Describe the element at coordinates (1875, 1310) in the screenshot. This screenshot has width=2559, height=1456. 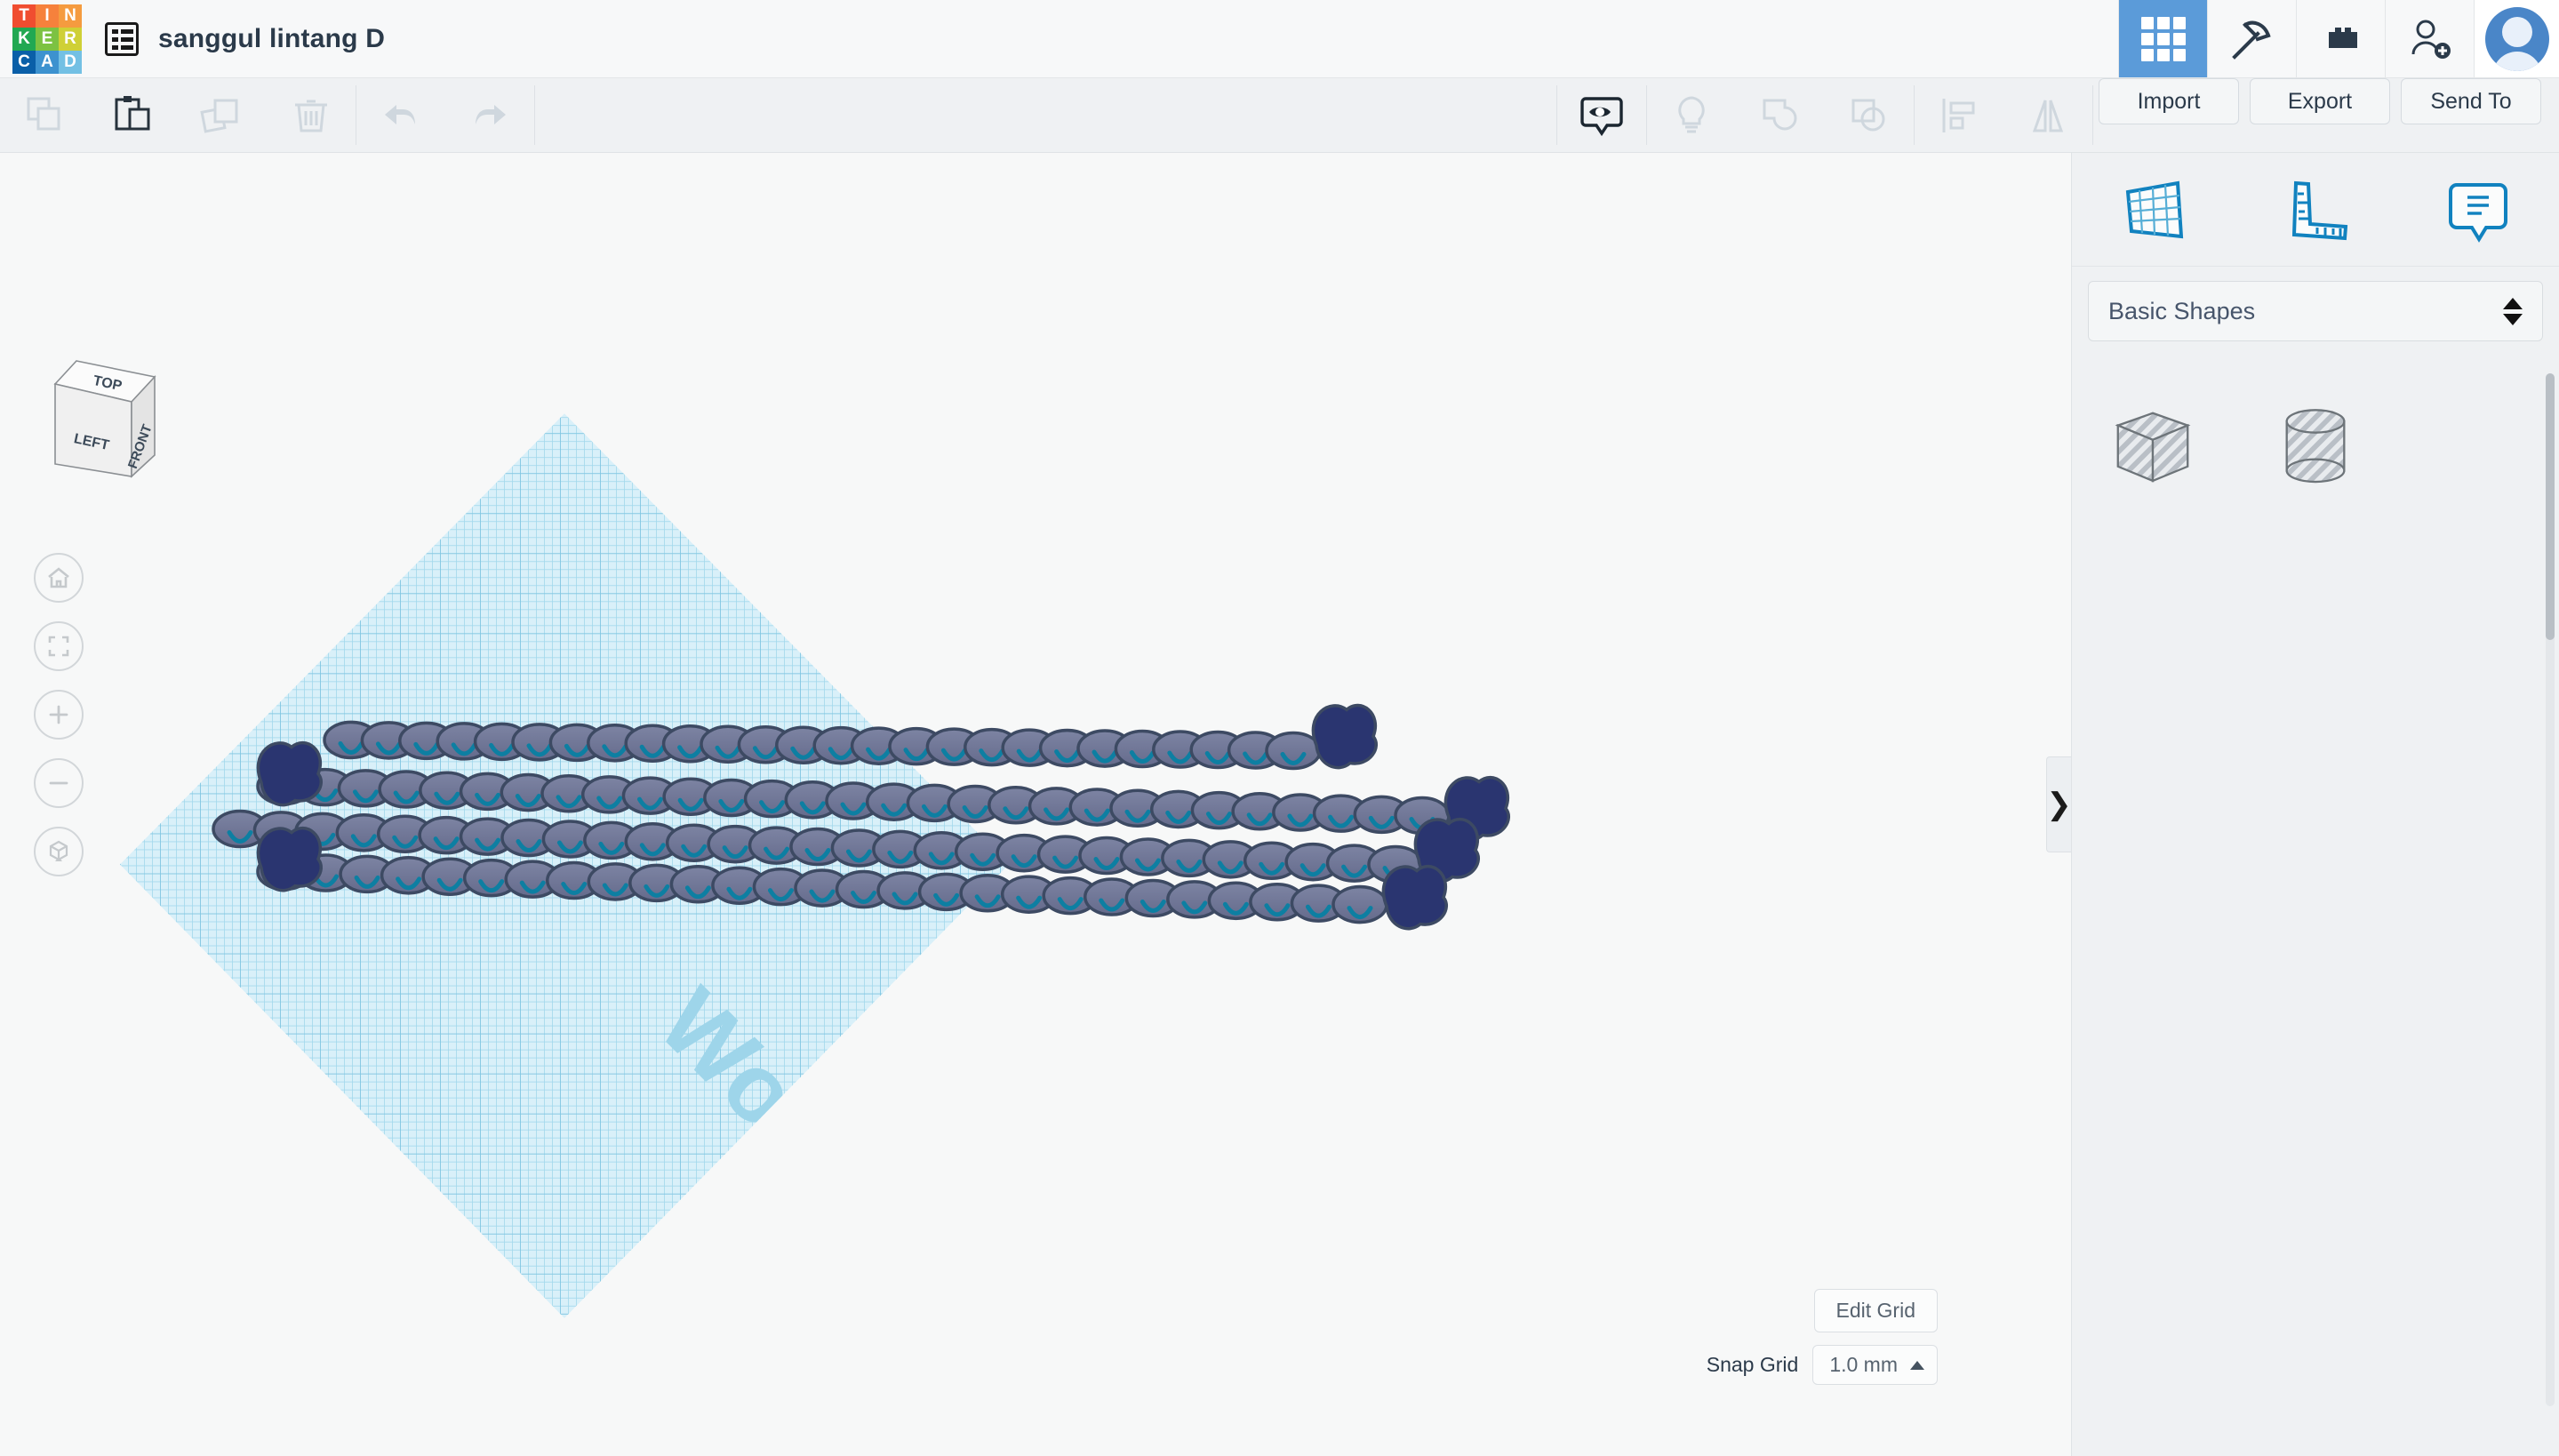
I see `edit-grid-button: Edit Grid` at that location.